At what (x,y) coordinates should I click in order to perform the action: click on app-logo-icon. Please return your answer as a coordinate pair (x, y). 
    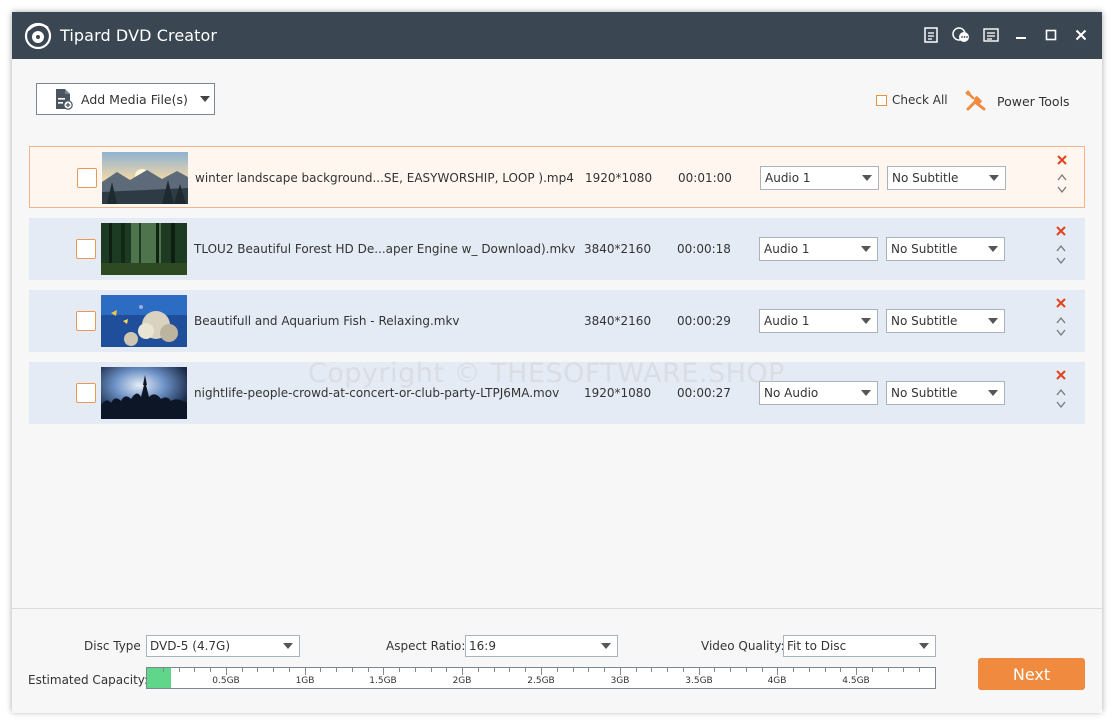
    Looking at the image, I should click on (38, 36).